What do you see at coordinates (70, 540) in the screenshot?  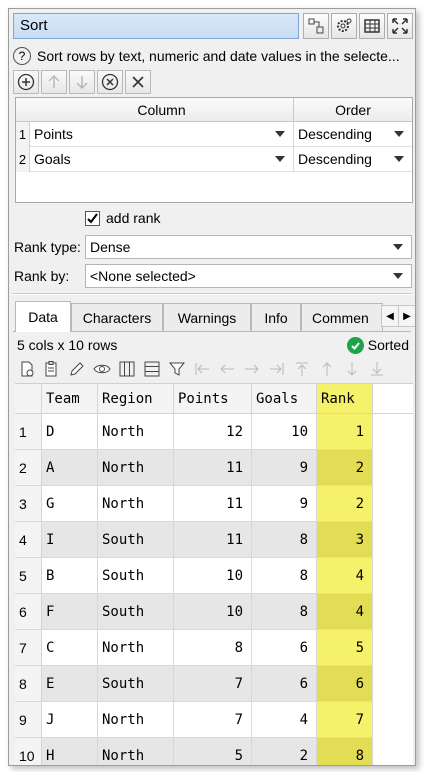 I see `grid-cell-team: I` at bounding box center [70, 540].